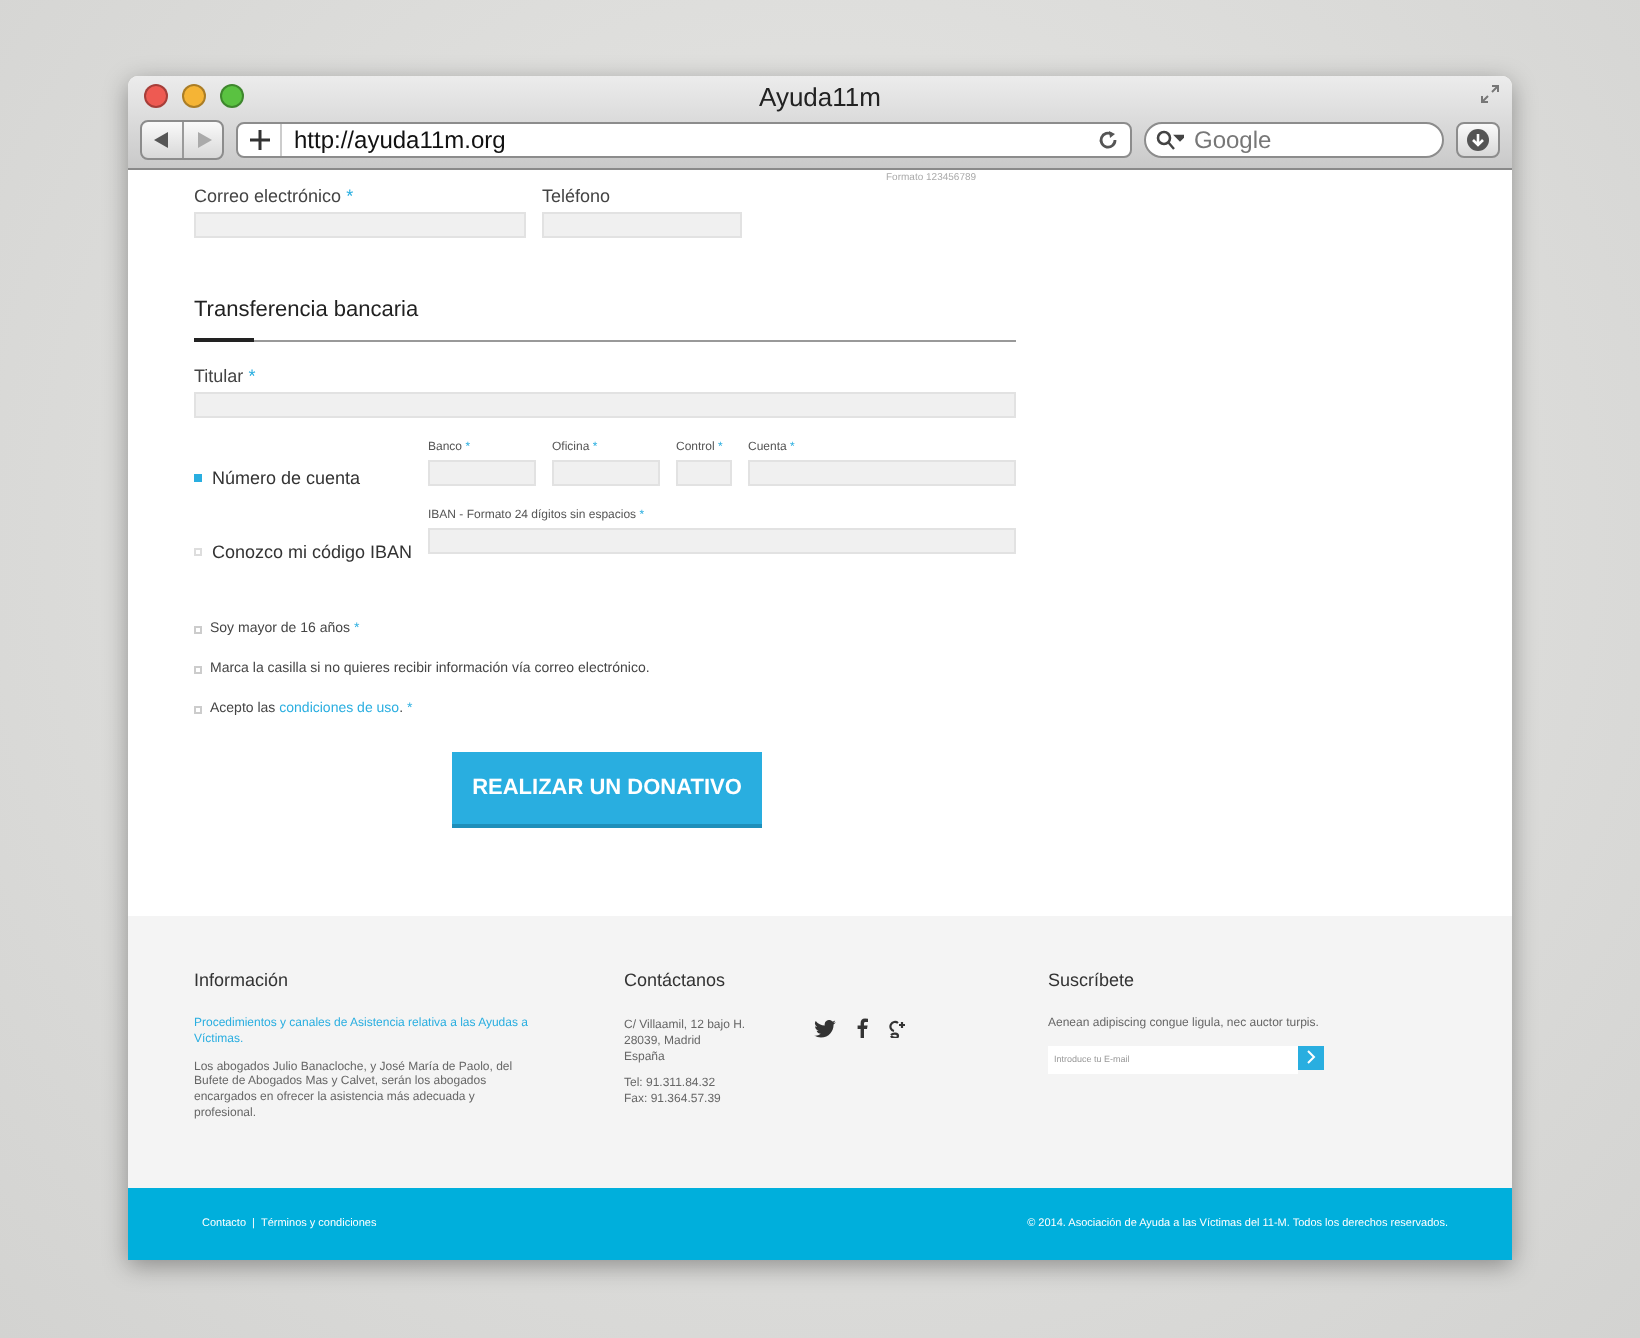  What do you see at coordinates (312, 552) in the screenshot?
I see `option-label: Conozco mi código IBAN` at bounding box center [312, 552].